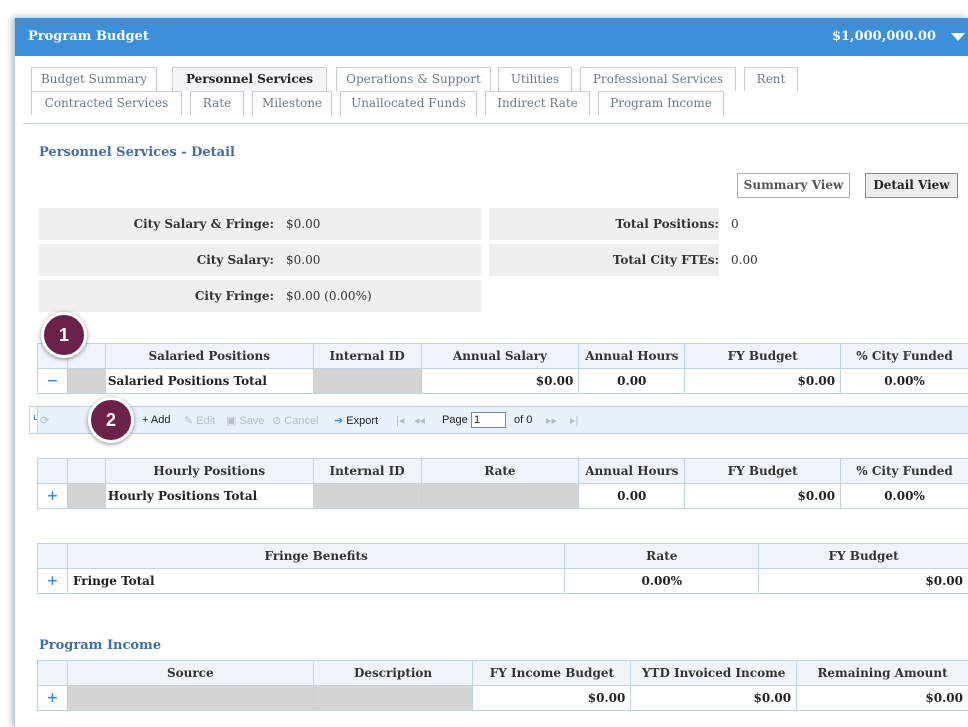 Image resolution: width=968 pixels, height=727 pixels. What do you see at coordinates (190, 698) in the screenshot?
I see `source-cell` at bounding box center [190, 698].